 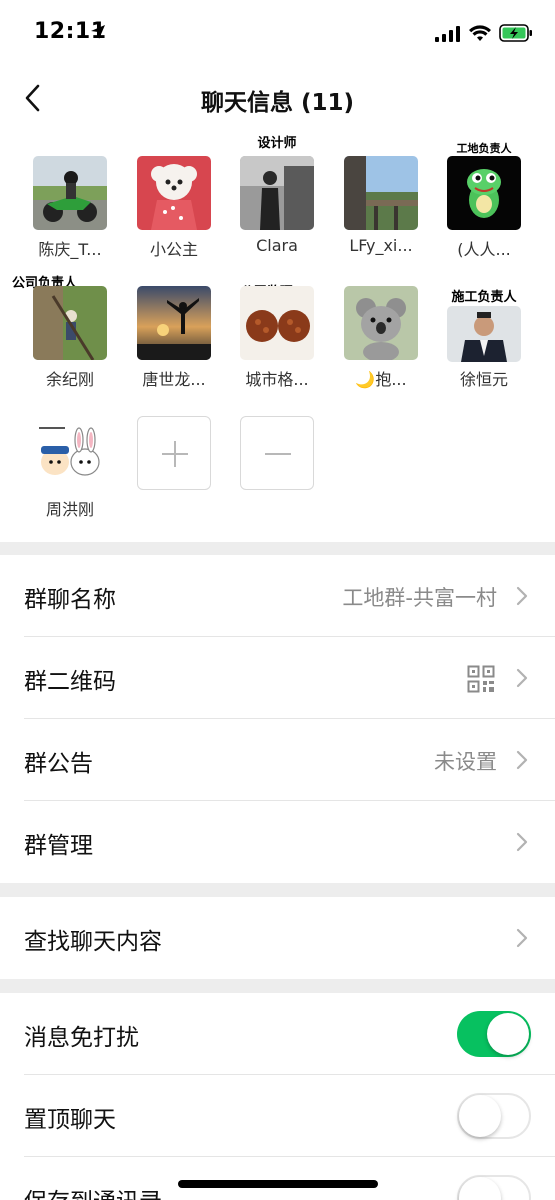 What do you see at coordinates (58, 764) in the screenshot?
I see `group-notice-label: 群公告` at bounding box center [58, 764].